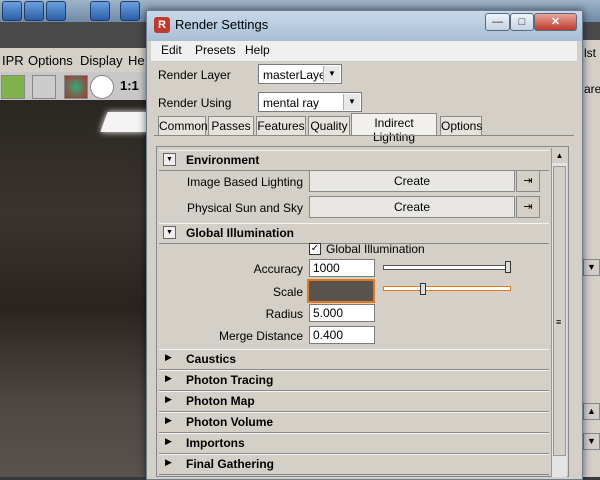 The height and width of the screenshot is (480, 600). I want to click on panel-text: are, so click(592, 89).